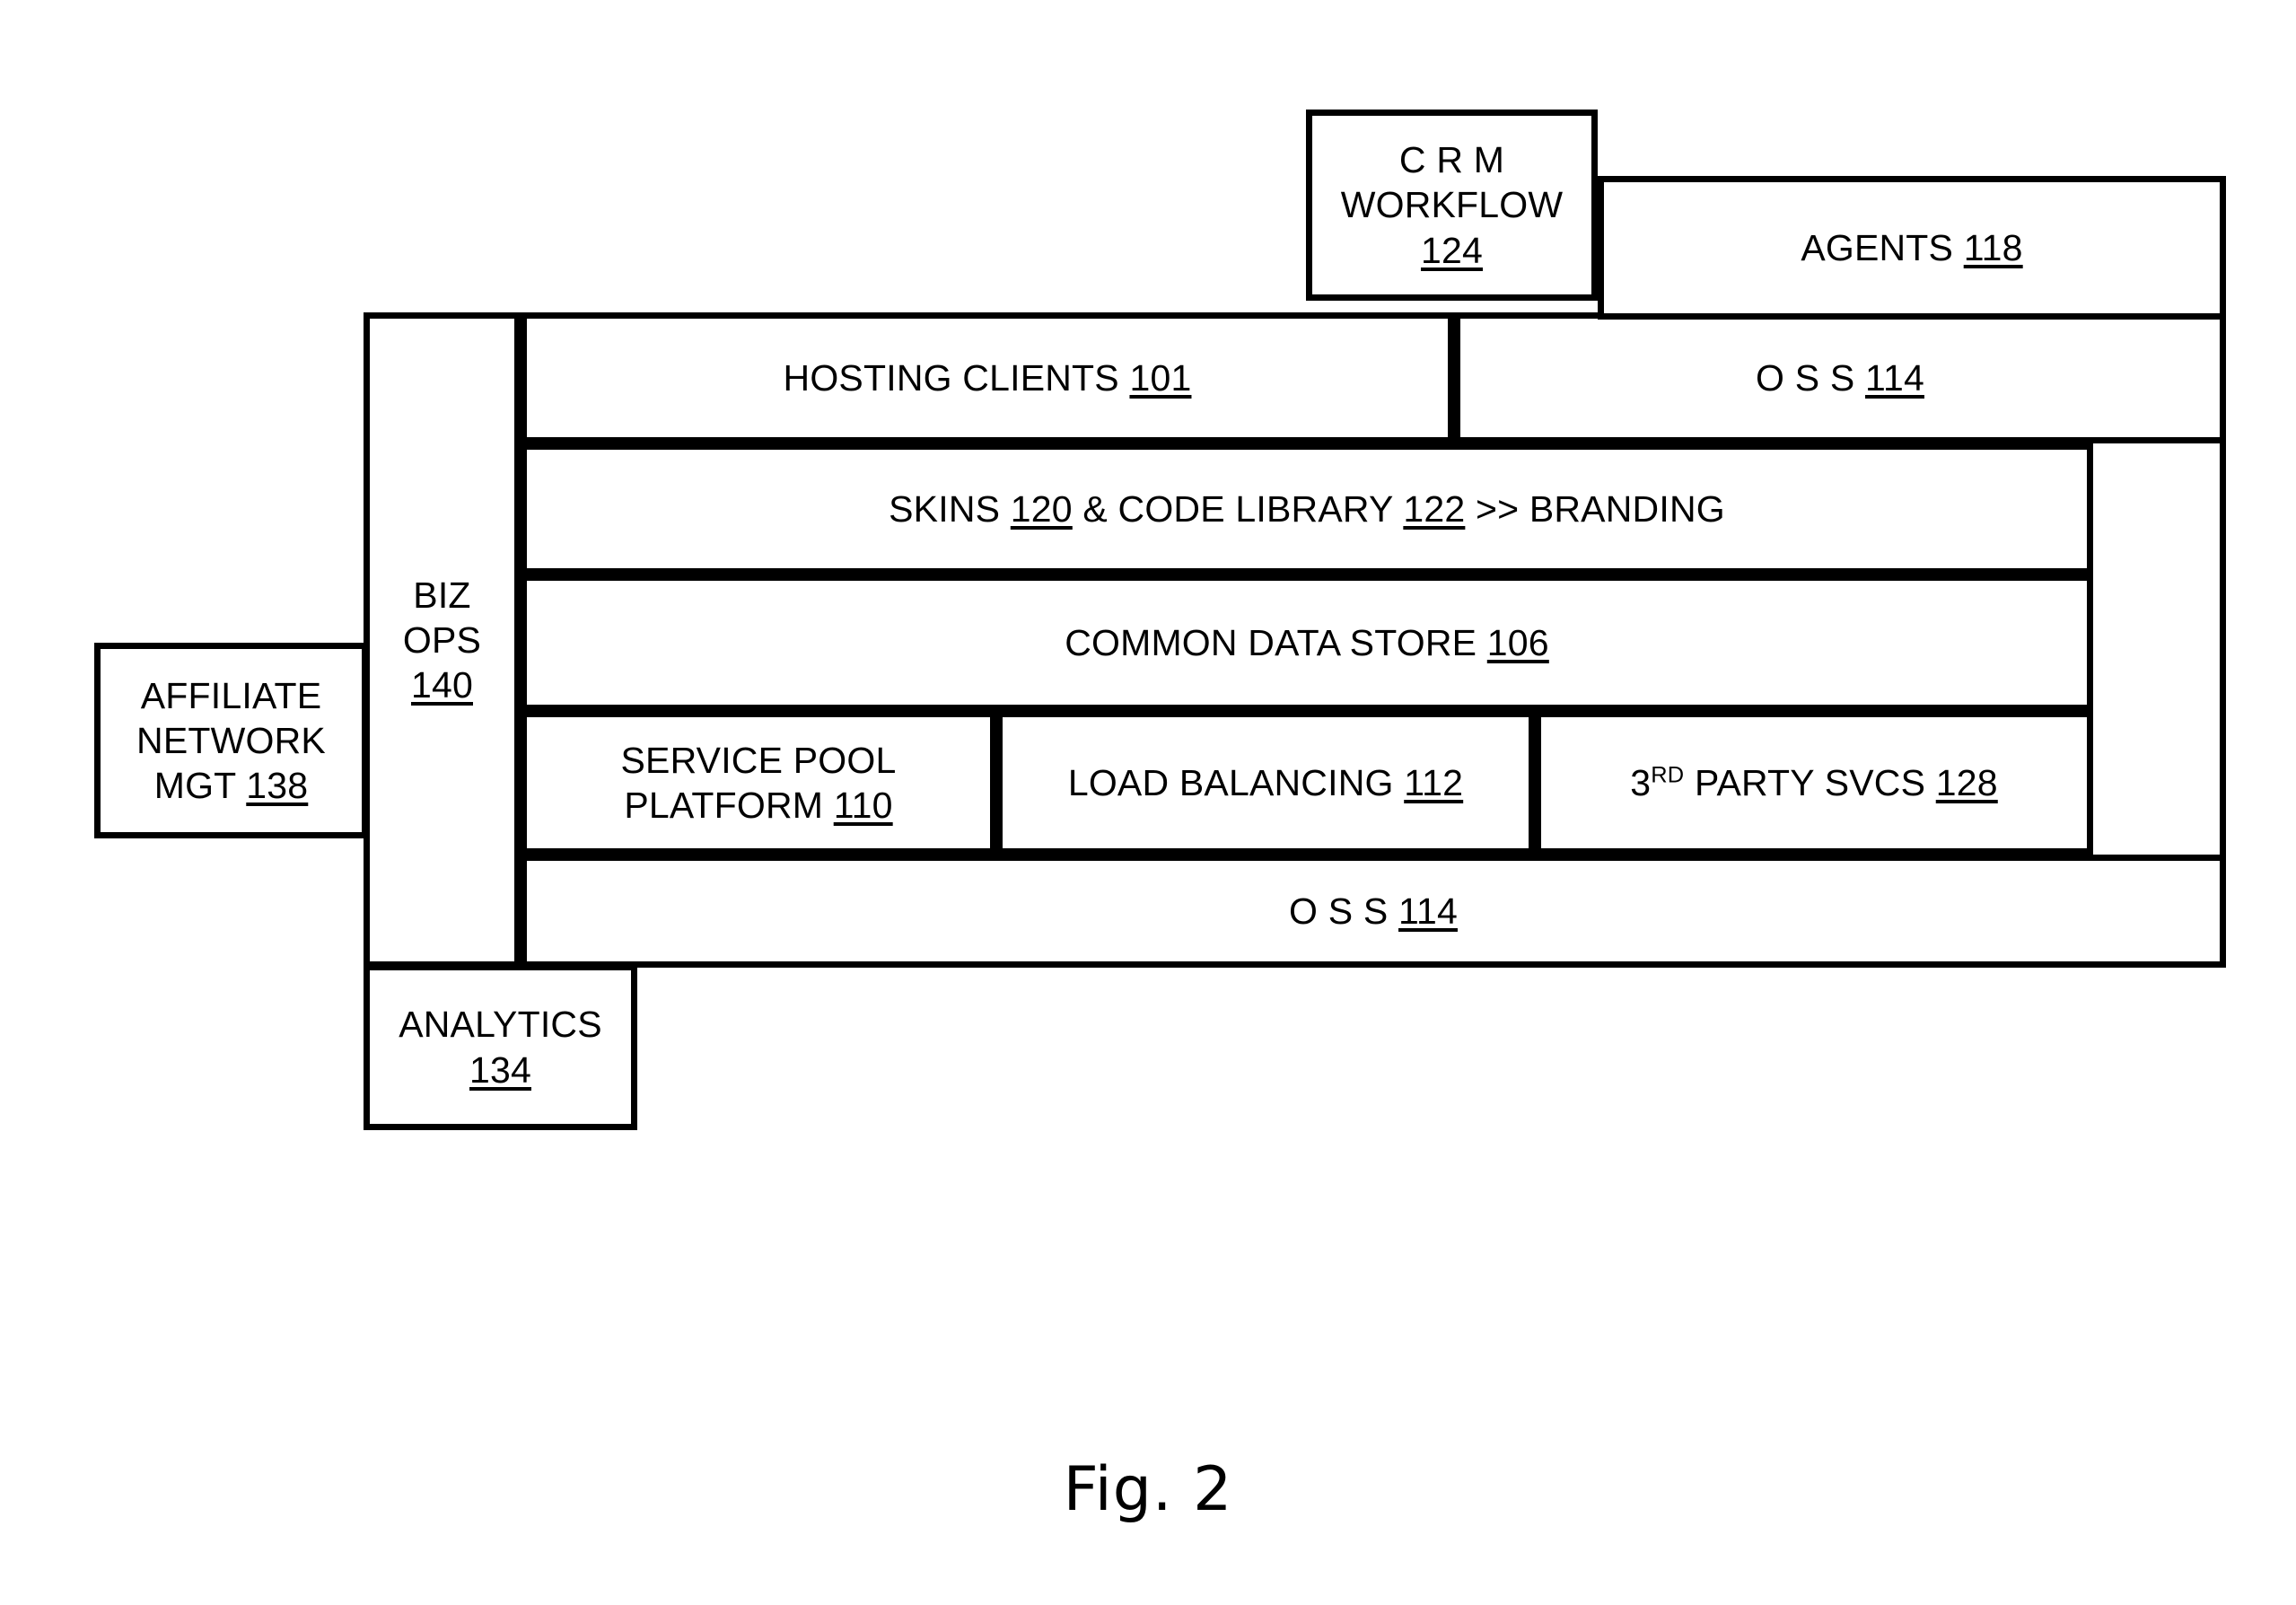 This screenshot has height=1605, width=2296. What do you see at coordinates (1641, 782) in the screenshot?
I see `third-party-prefix: 3` at bounding box center [1641, 782].